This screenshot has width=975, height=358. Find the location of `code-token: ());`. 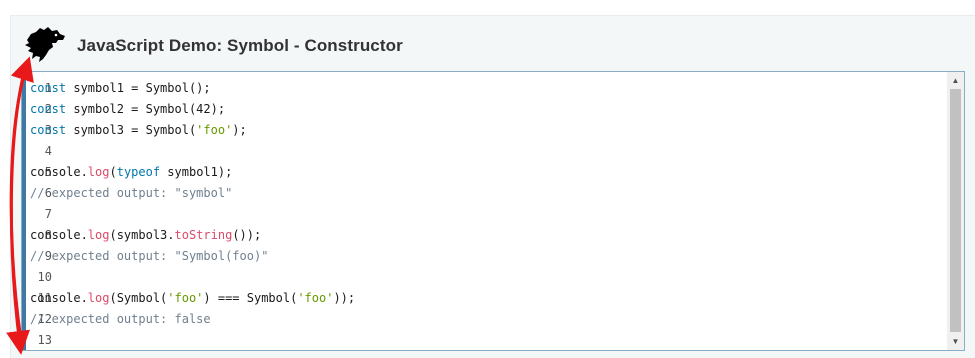

code-token: ()); is located at coordinates (247, 235).